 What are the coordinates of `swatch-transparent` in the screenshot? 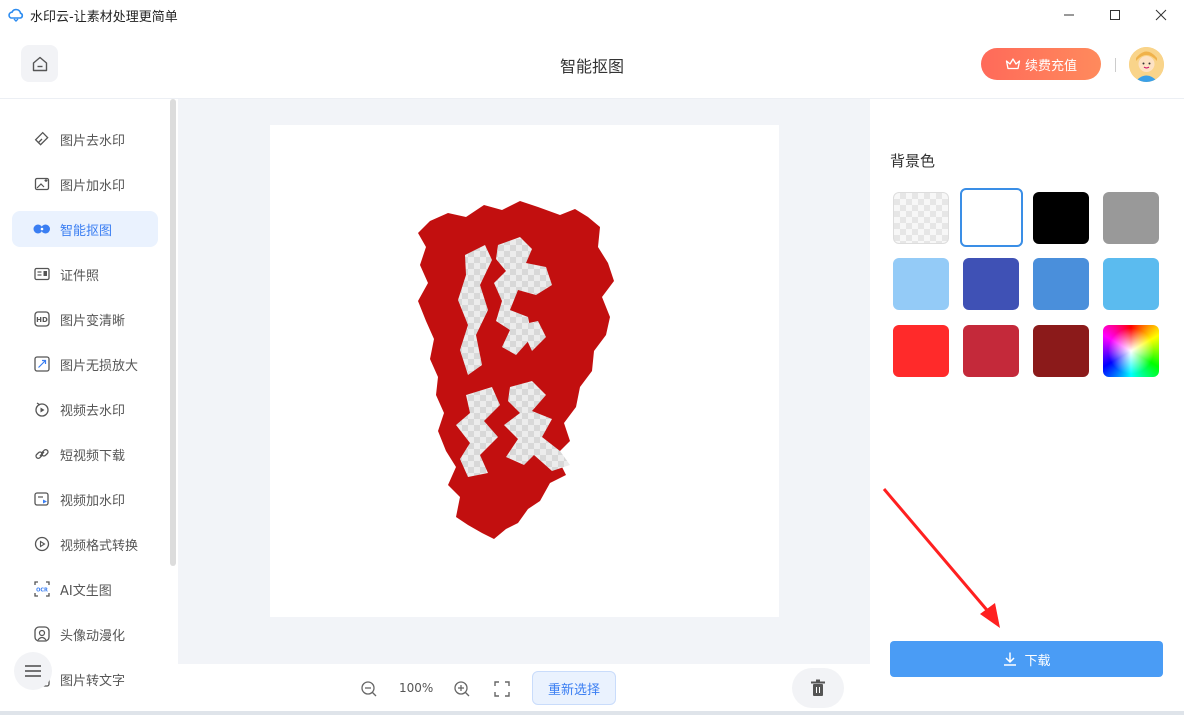 It's located at (921, 218).